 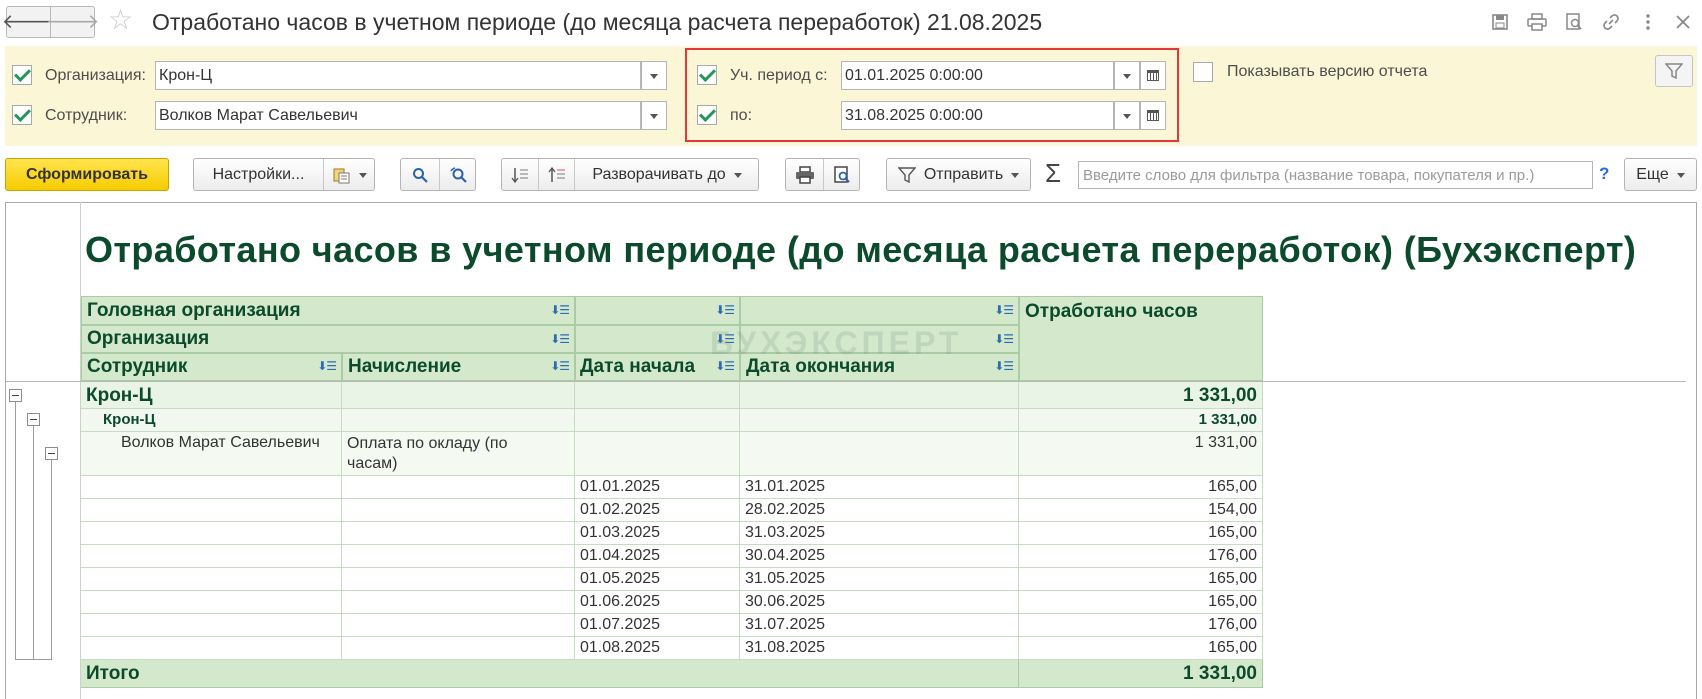 What do you see at coordinates (520, 174) in the screenshot?
I see `collapse-all-button` at bounding box center [520, 174].